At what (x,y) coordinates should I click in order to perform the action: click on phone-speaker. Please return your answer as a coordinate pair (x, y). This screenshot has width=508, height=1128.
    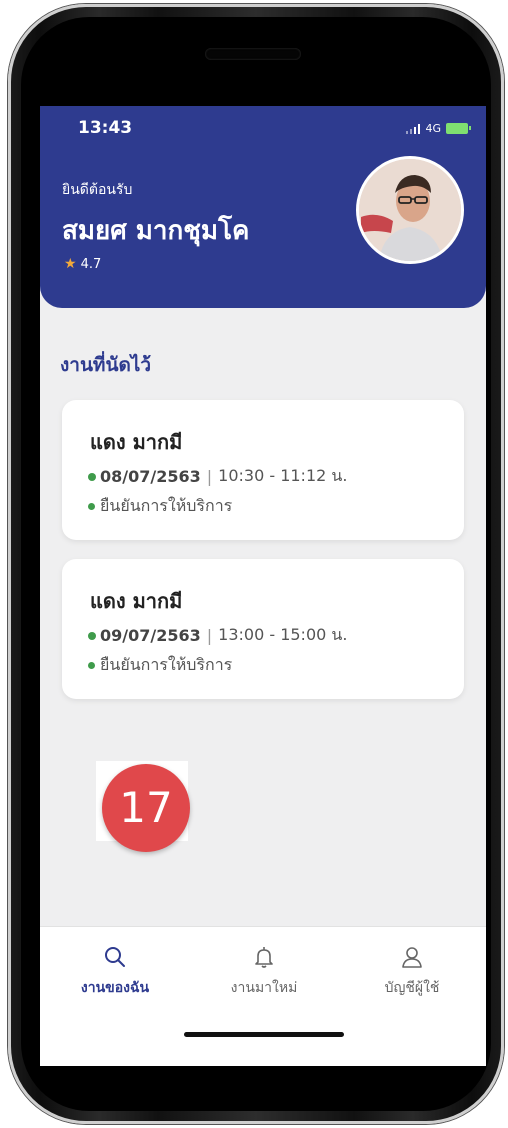
    Looking at the image, I should click on (253, 54).